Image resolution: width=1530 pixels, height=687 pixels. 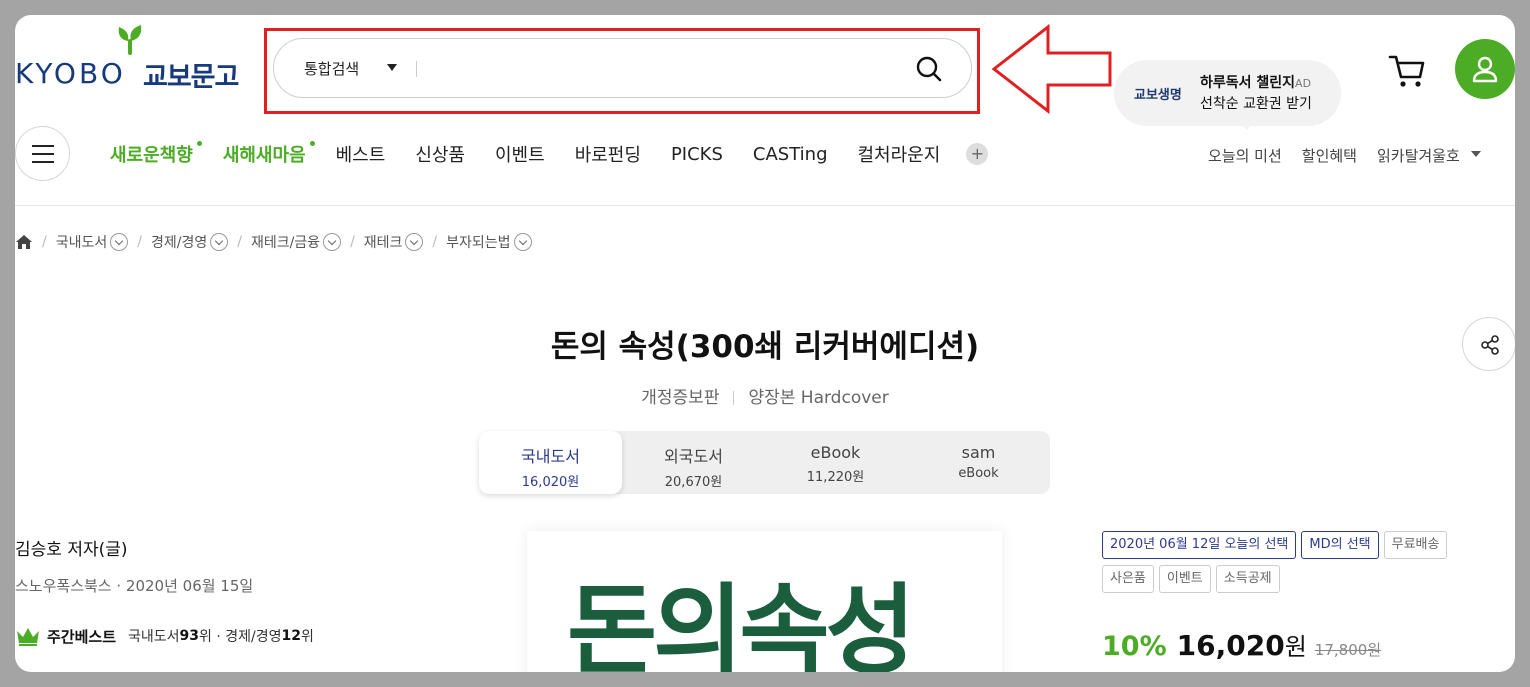 What do you see at coordinates (82, 636) in the screenshot?
I see `rank-label: 주간베스트` at bounding box center [82, 636].